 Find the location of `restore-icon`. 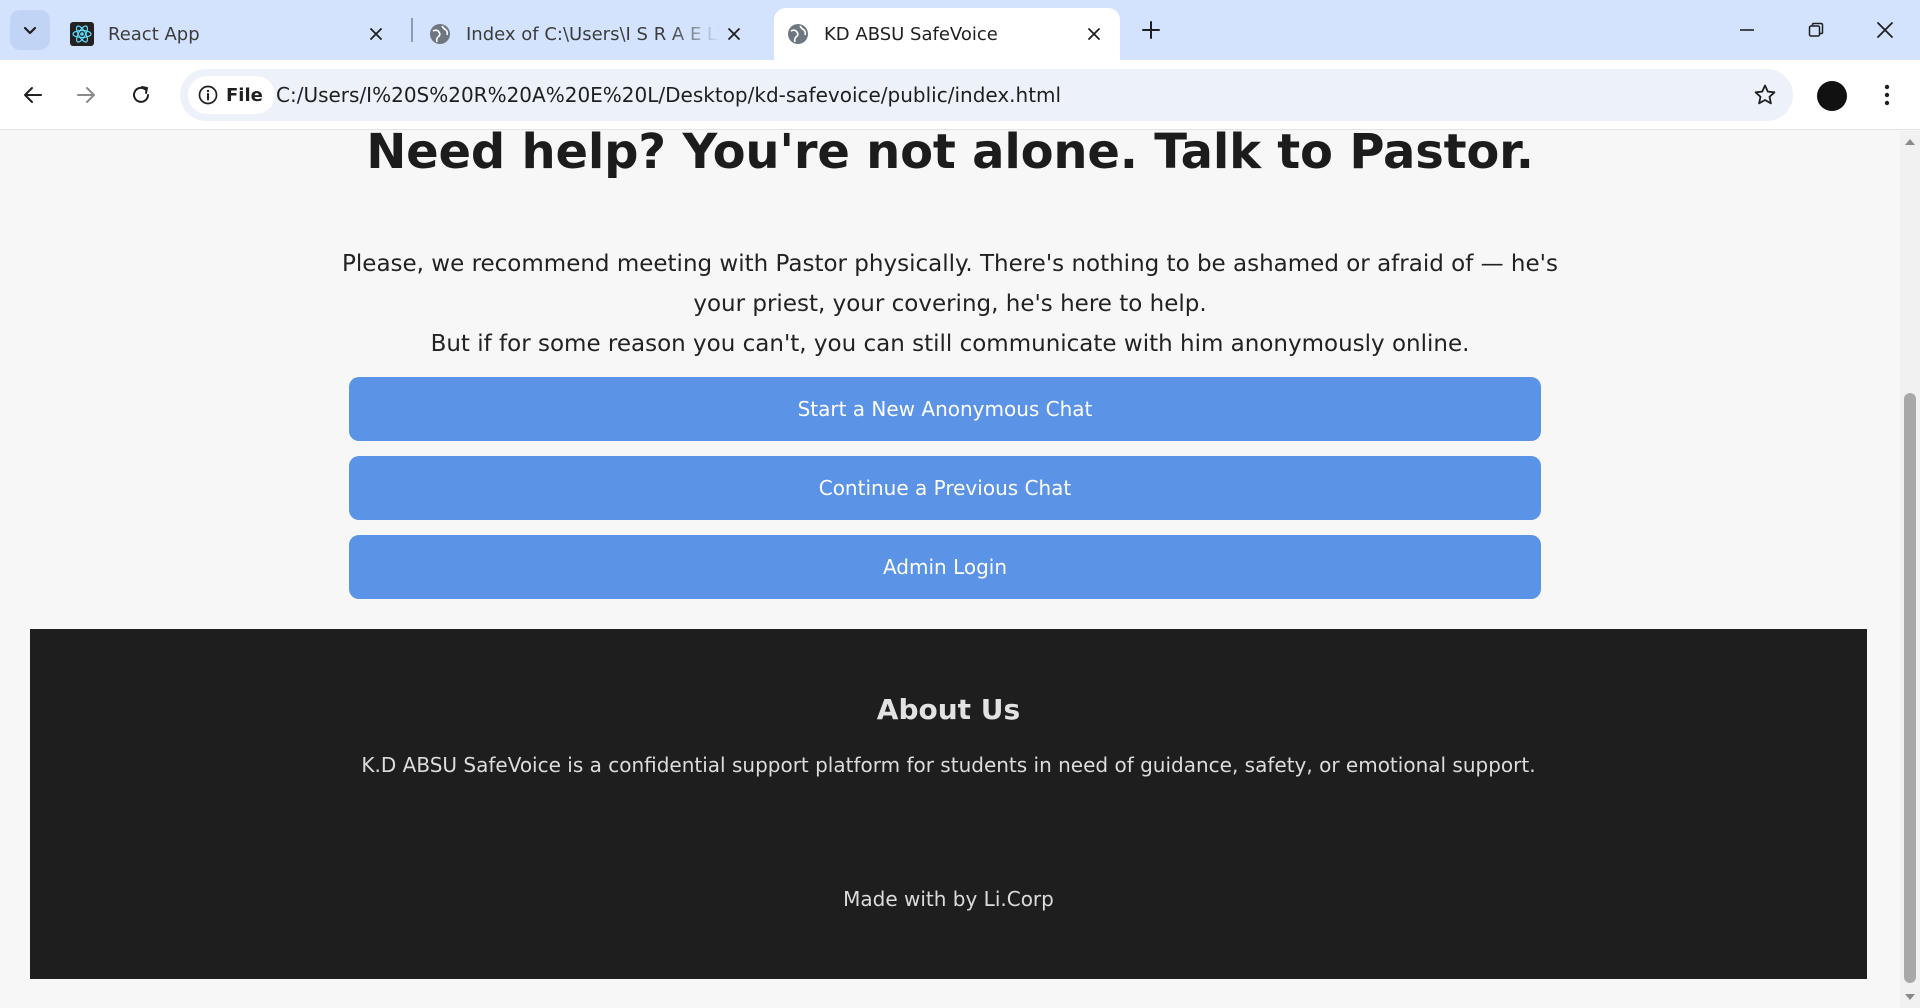

restore-icon is located at coordinates (1816, 29).